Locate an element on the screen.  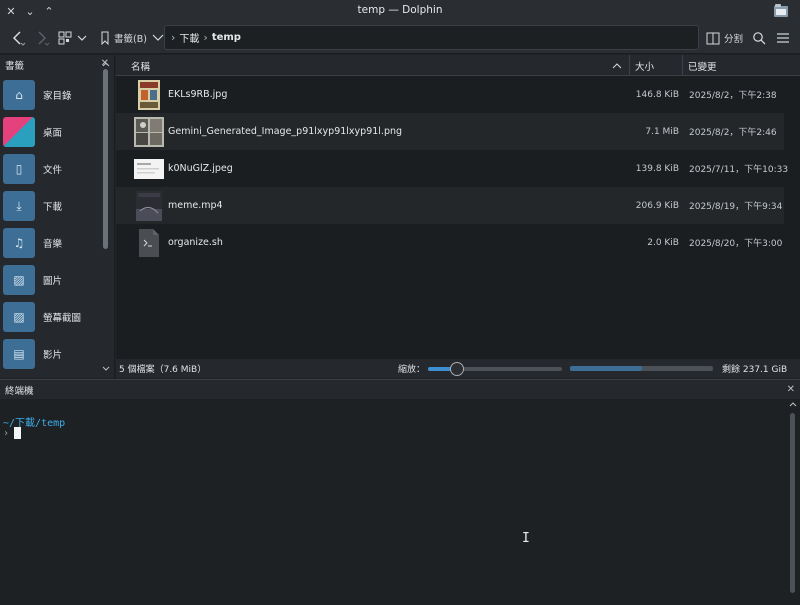
videos-folder-icon: ▤ is located at coordinates (19, 354).